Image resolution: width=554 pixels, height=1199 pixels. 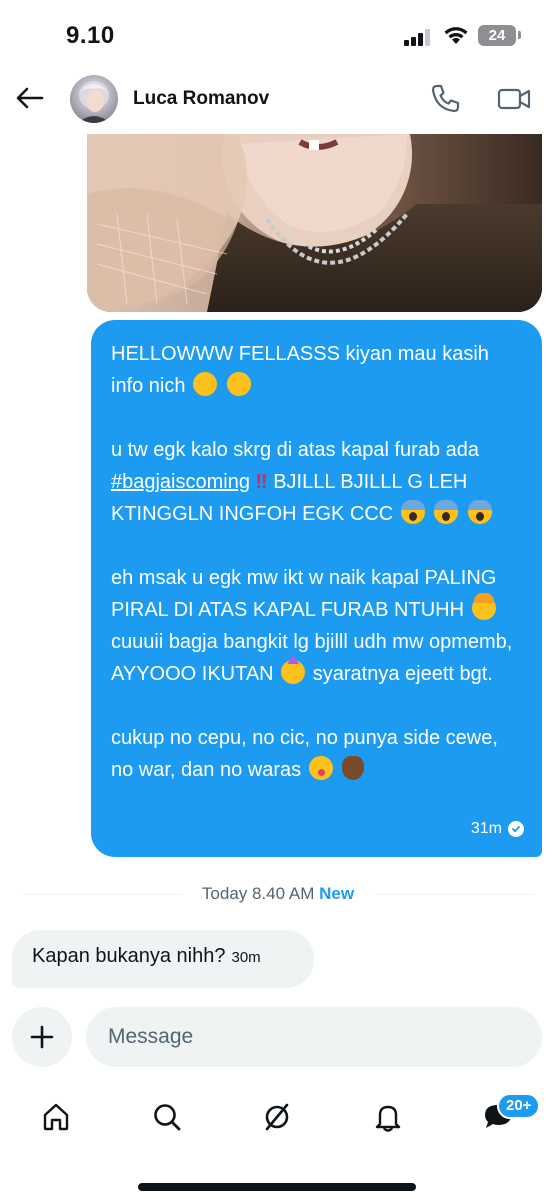 What do you see at coordinates (277, 1187) in the screenshot?
I see `home-indicator` at bounding box center [277, 1187].